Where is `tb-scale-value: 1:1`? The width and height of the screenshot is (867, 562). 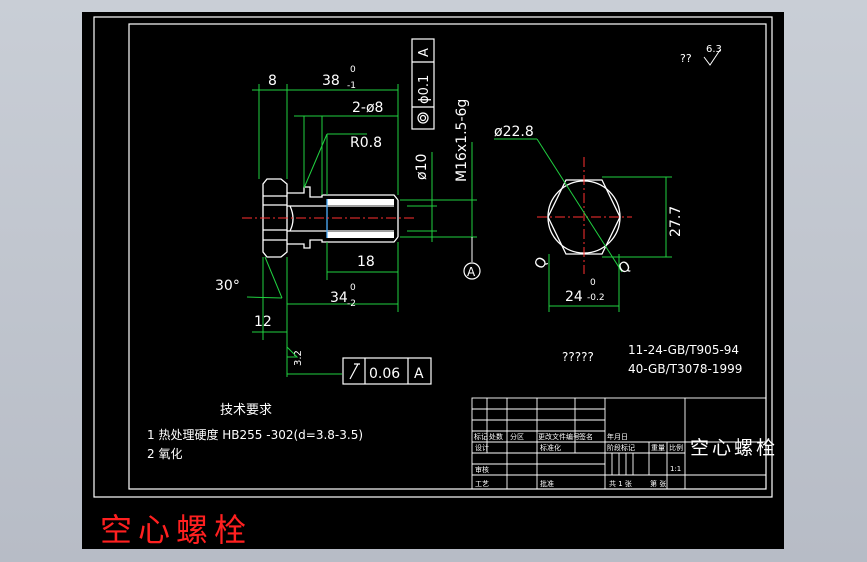 tb-scale-value: 1:1 is located at coordinates (675, 469).